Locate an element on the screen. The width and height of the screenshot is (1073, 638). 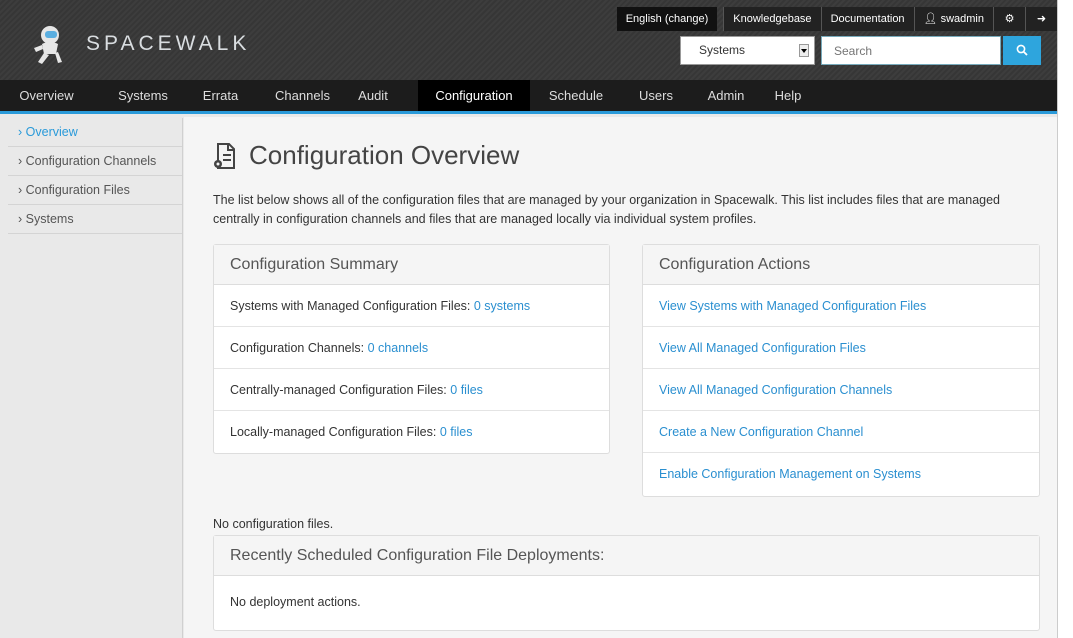
user-menu: 👤︎ swadmin is located at coordinates (953, 19).